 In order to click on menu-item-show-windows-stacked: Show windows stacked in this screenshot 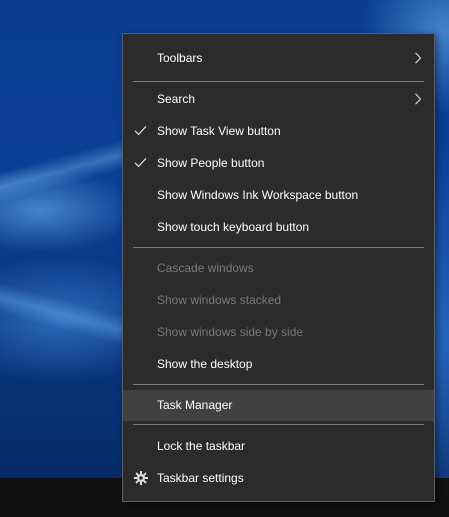, I will do `click(278, 300)`.